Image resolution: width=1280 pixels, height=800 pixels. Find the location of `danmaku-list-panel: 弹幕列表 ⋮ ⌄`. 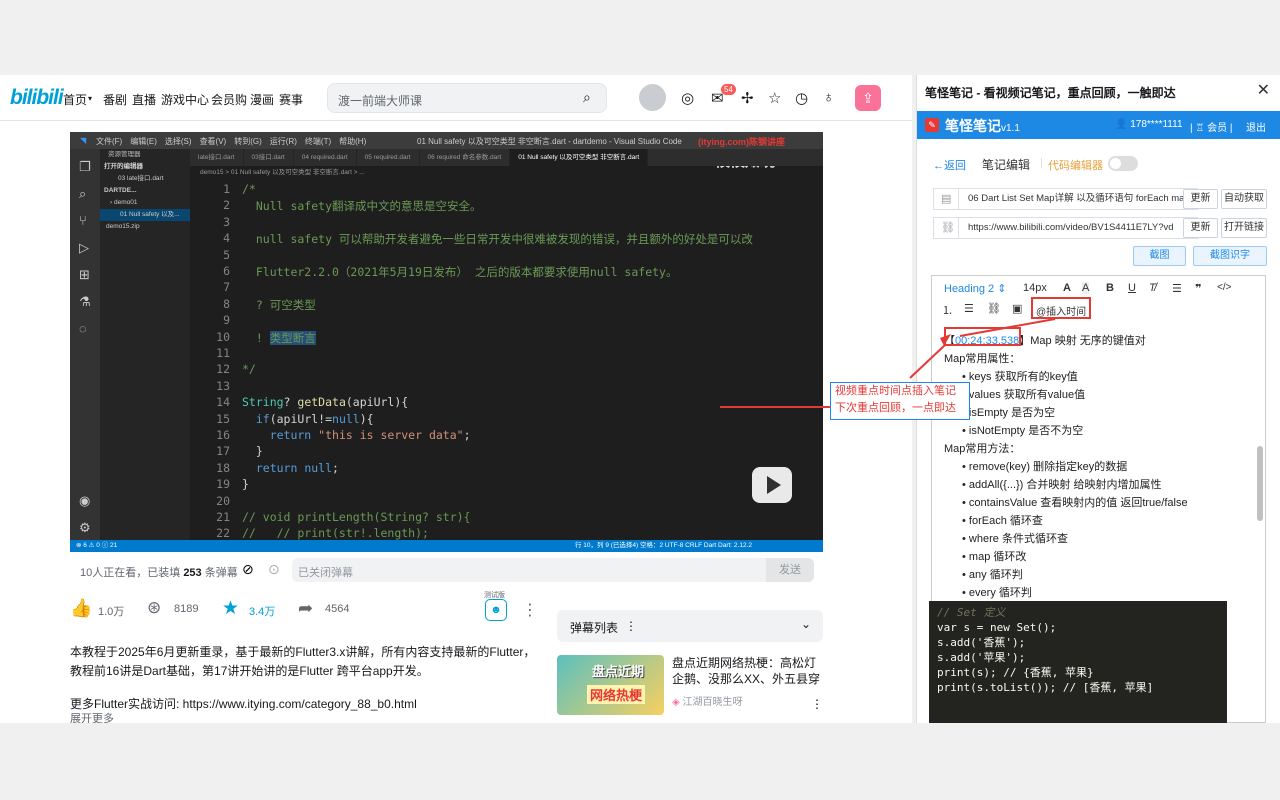

danmaku-list-panel: 弹幕列表 ⋮ ⌄ is located at coordinates (690, 626).